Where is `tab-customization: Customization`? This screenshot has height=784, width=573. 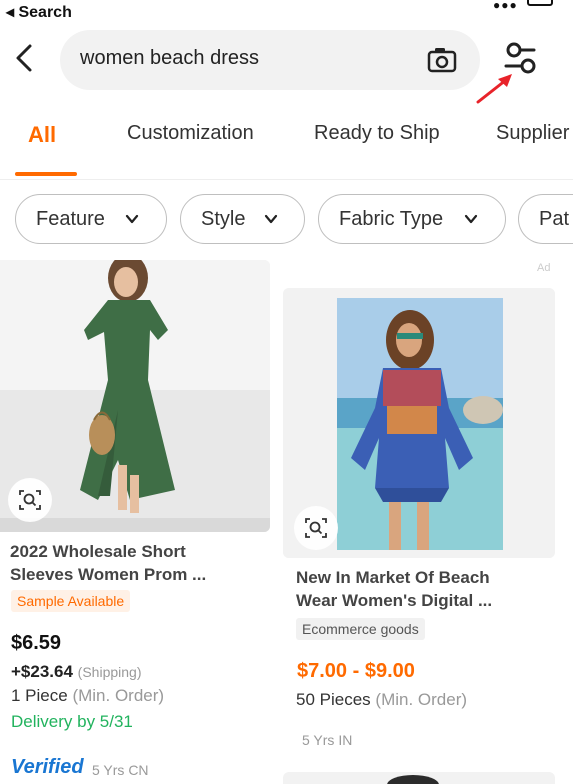 tab-customization: Customization is located at coordinates (190, 133).